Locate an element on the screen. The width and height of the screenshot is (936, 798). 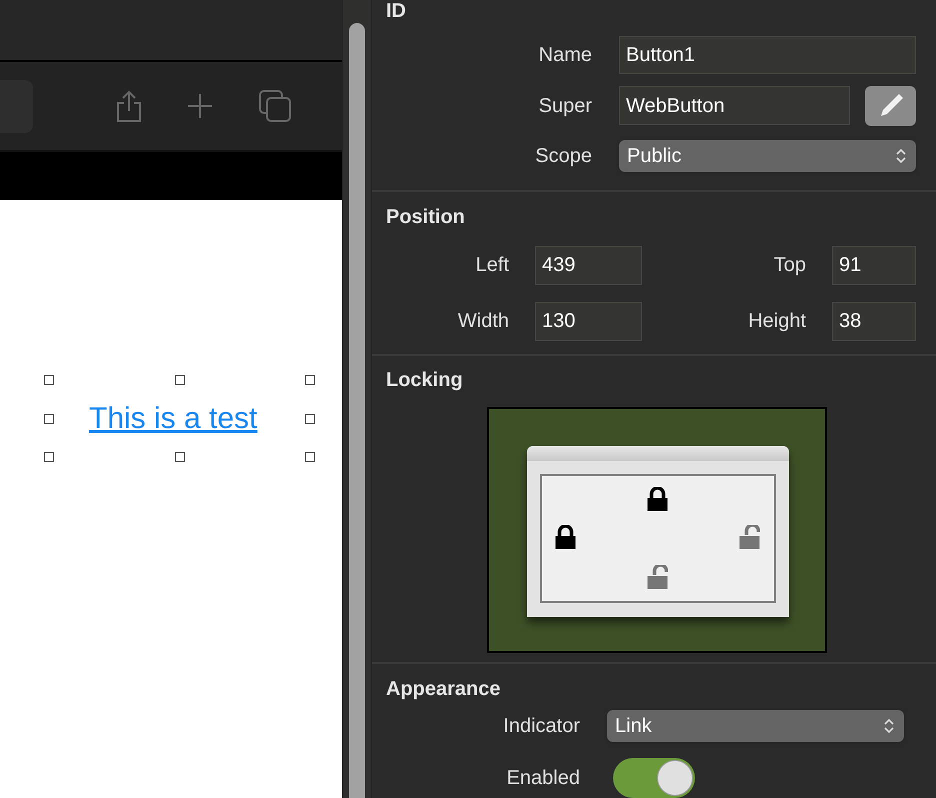
toggle-switch is located at coordinates (654, 778).